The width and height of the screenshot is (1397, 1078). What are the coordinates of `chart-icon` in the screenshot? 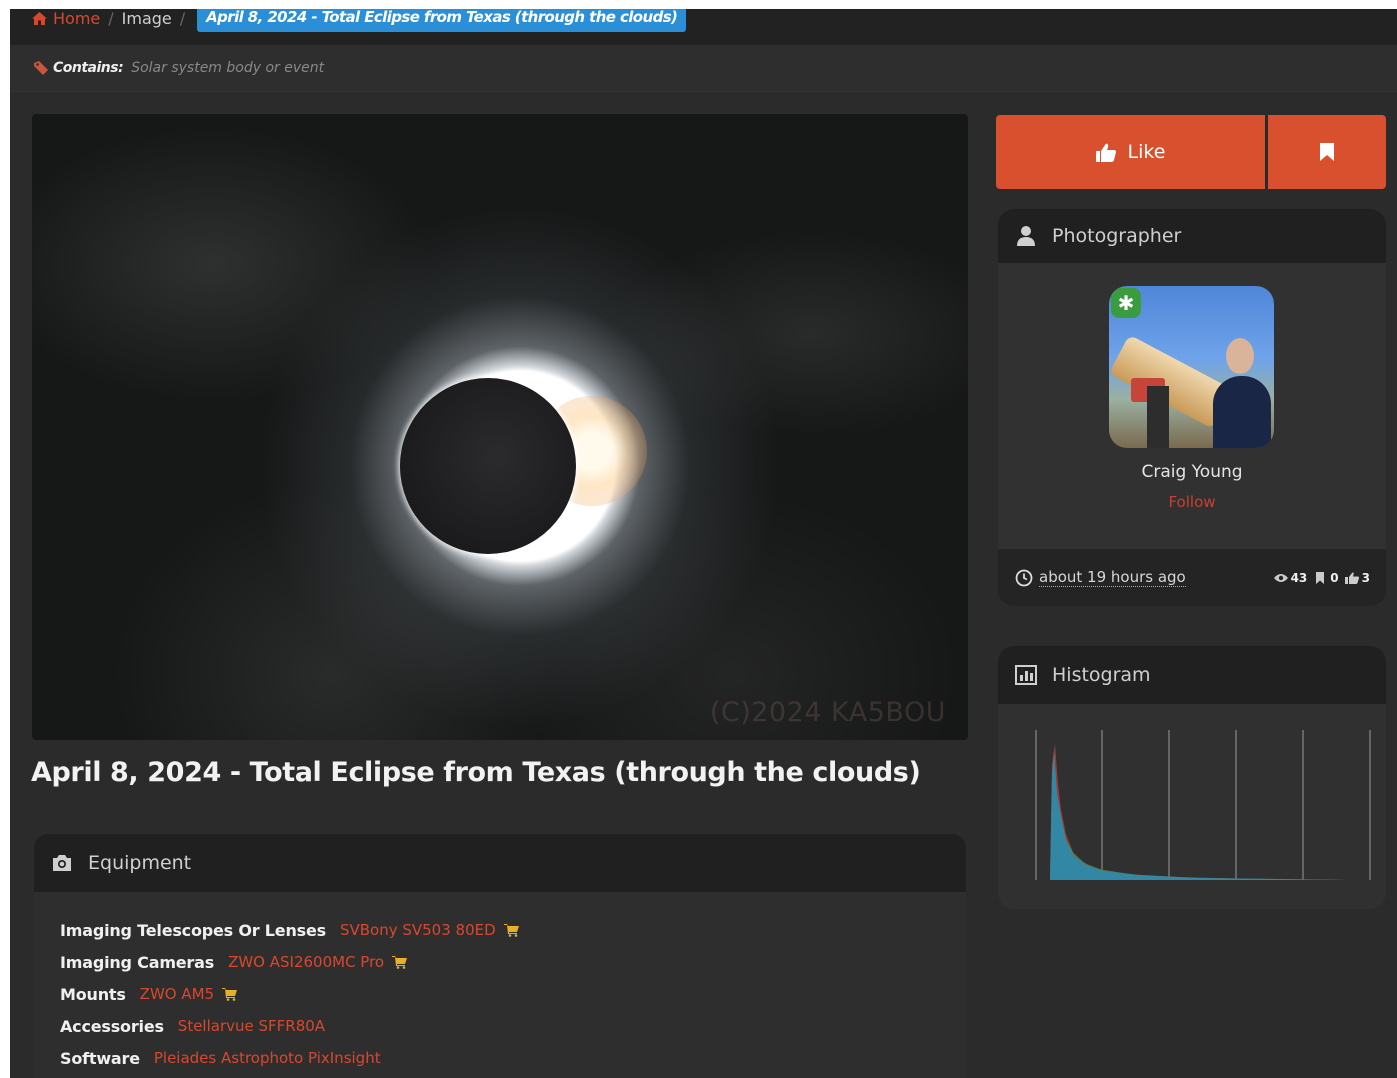 It's located at (1026, 675).